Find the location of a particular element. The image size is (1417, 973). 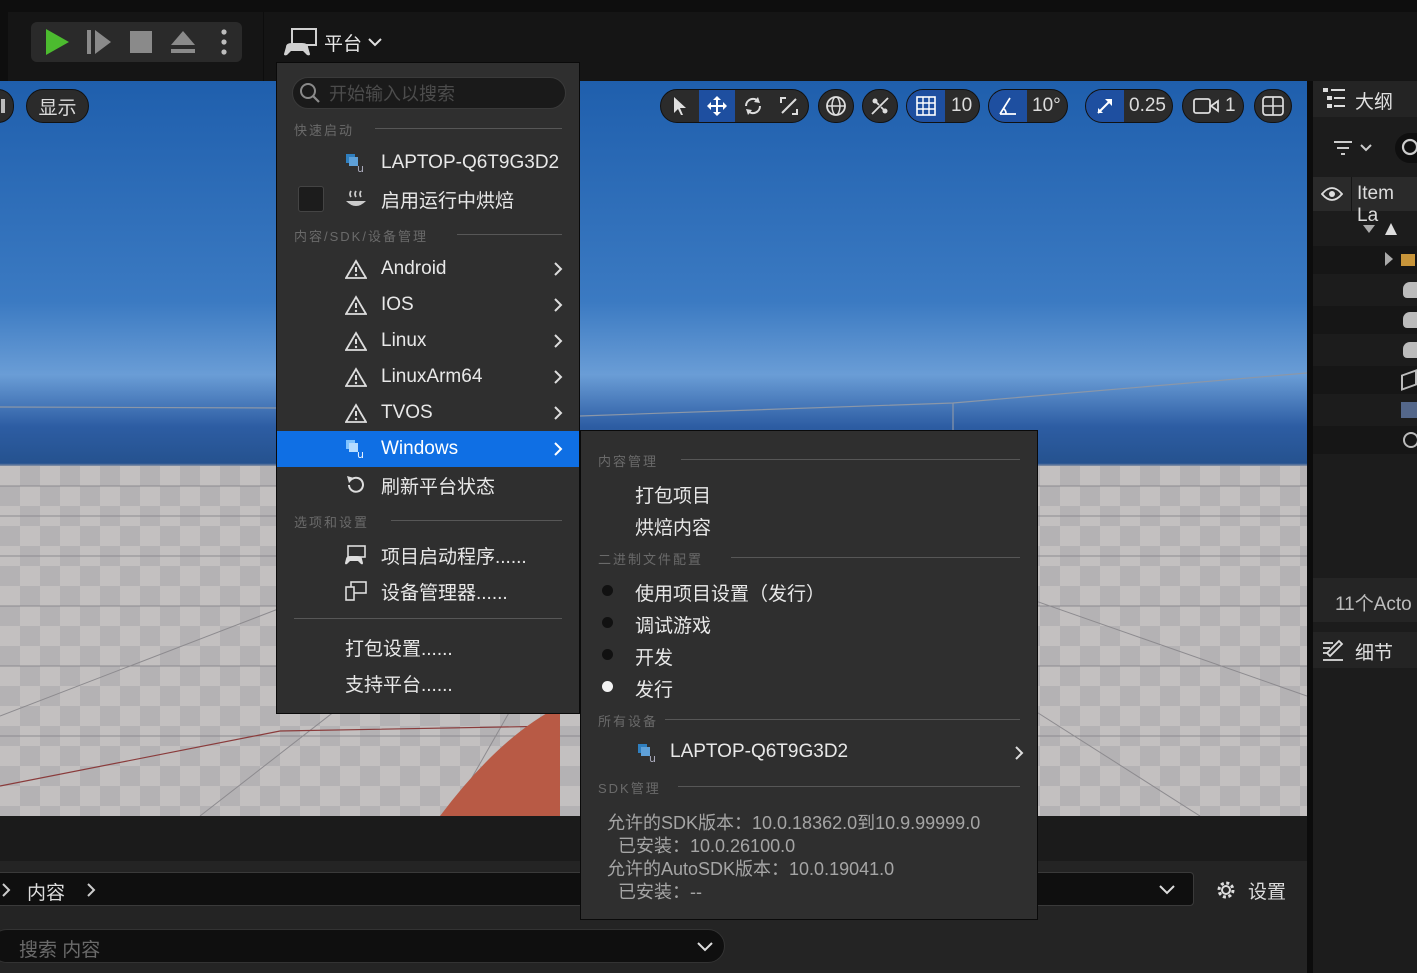

layout-icon is located at coordinates (1273, 106).